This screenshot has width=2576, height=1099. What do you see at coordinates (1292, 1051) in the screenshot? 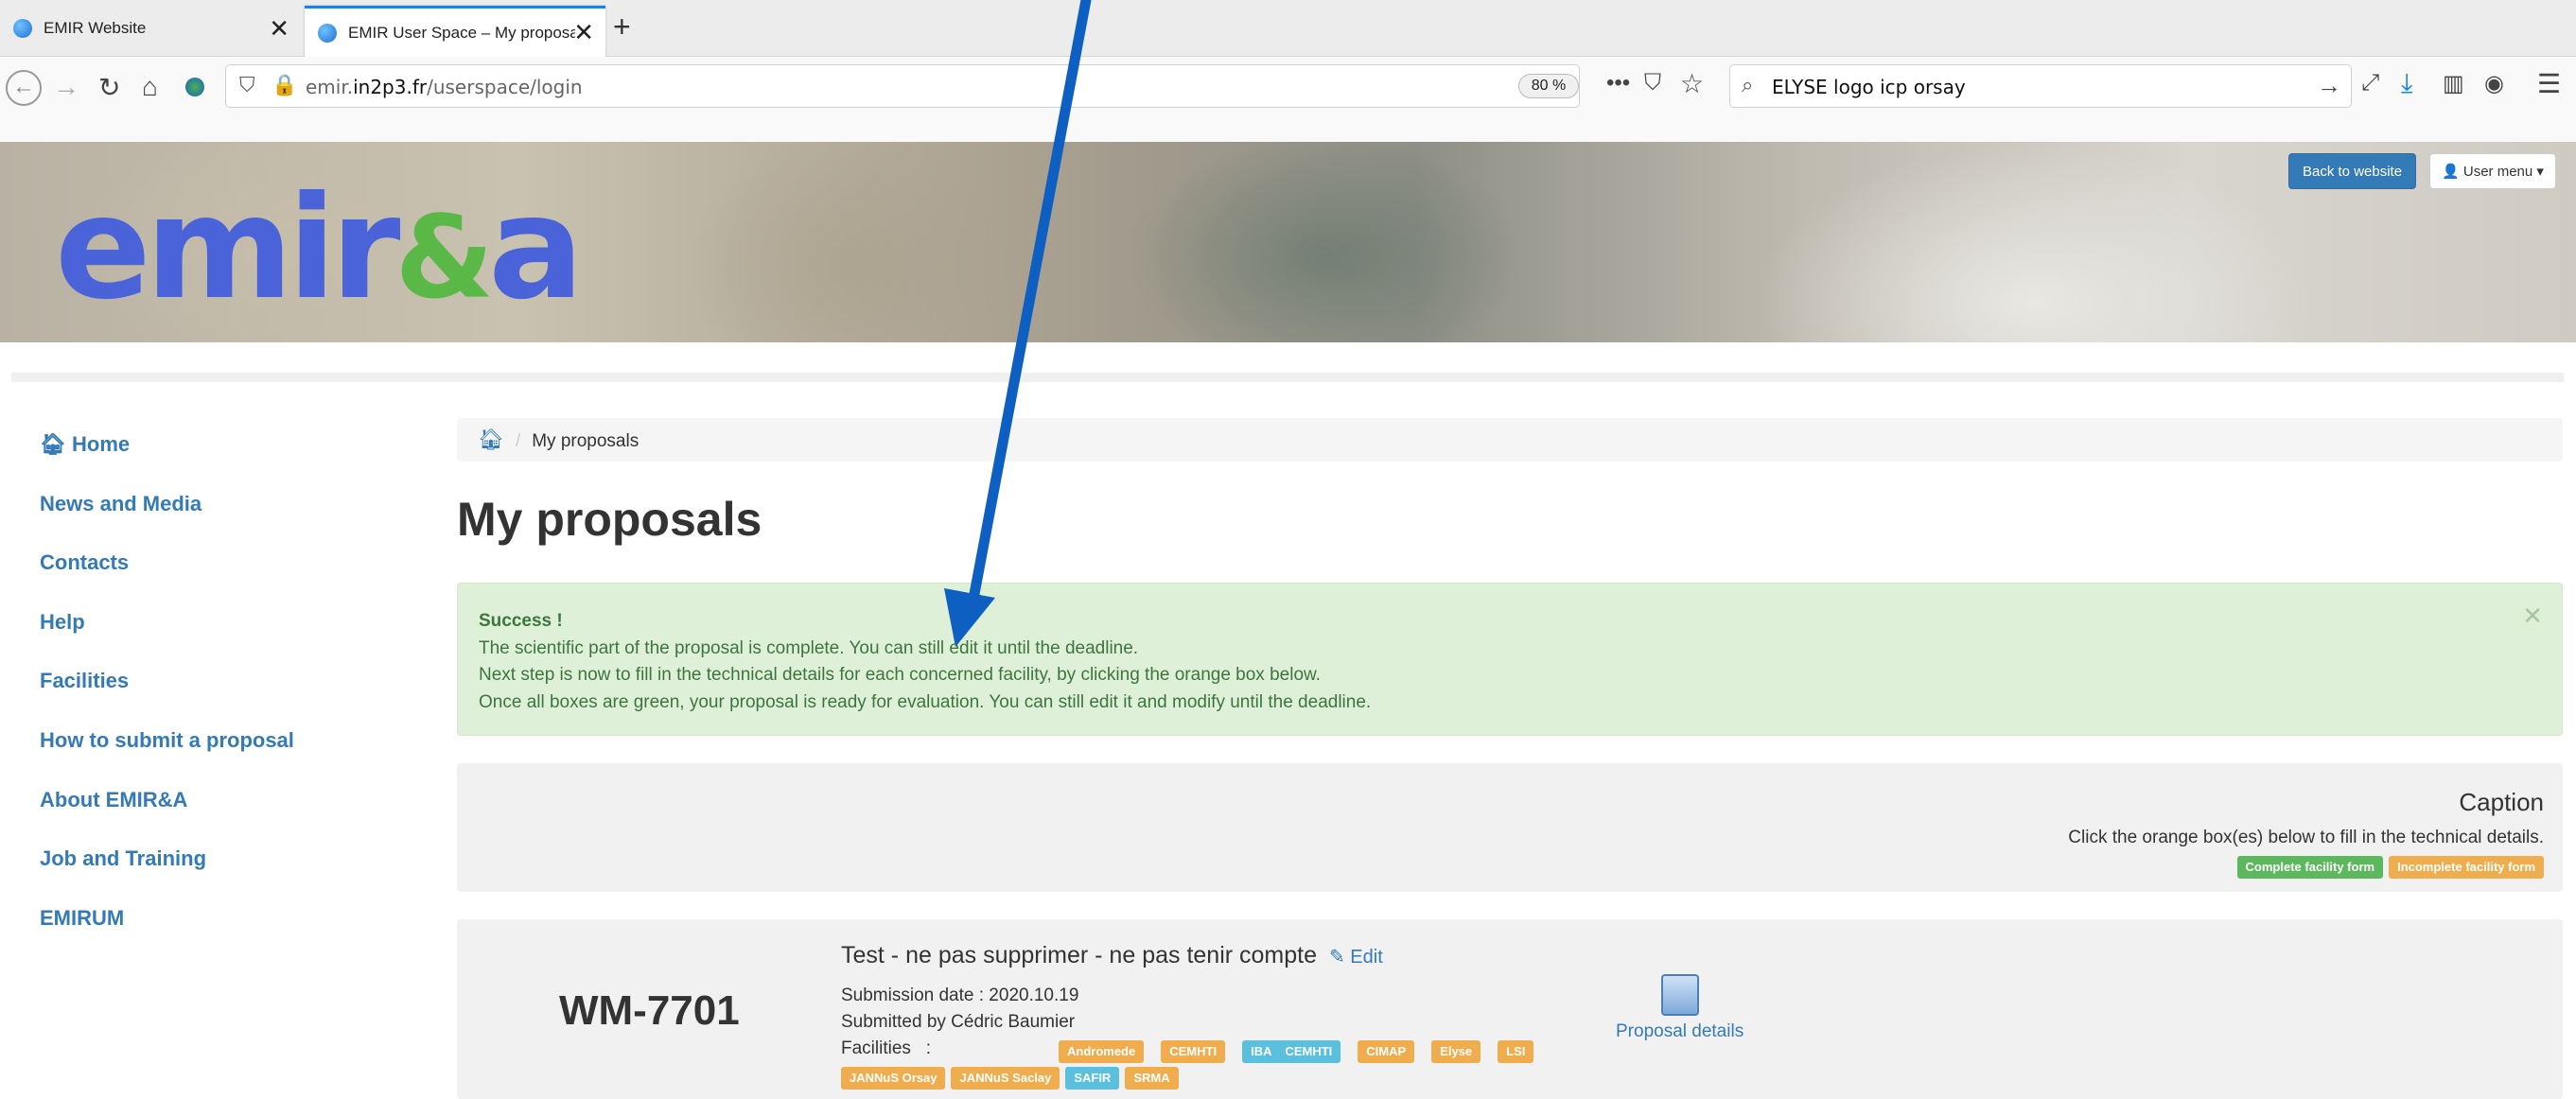
I see `facility-badge-iba-cemhti: IBA CEMHTI` at bounding box center [1292, 1051].